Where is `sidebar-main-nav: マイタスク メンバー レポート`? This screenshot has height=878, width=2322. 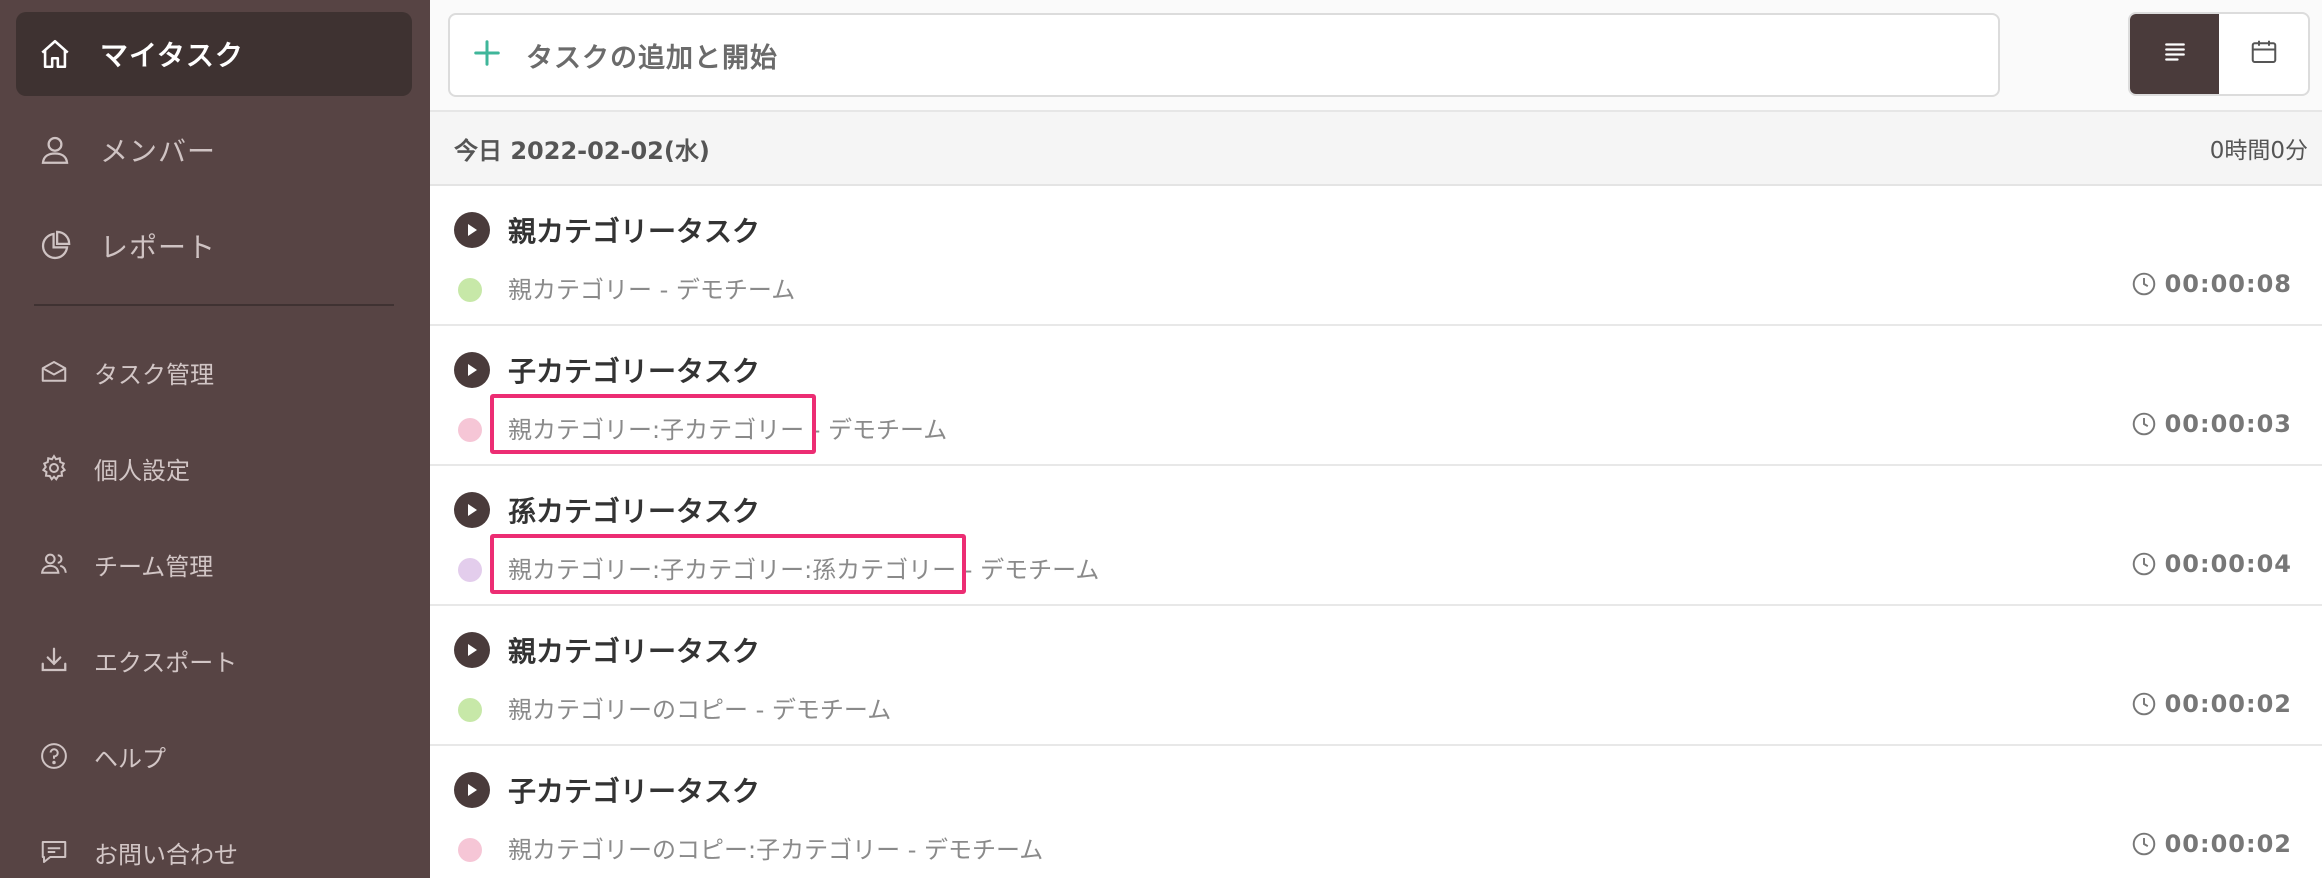
sidebar-main-nav: マイタスク メンバー レポート is located at coordinates (215, 144).